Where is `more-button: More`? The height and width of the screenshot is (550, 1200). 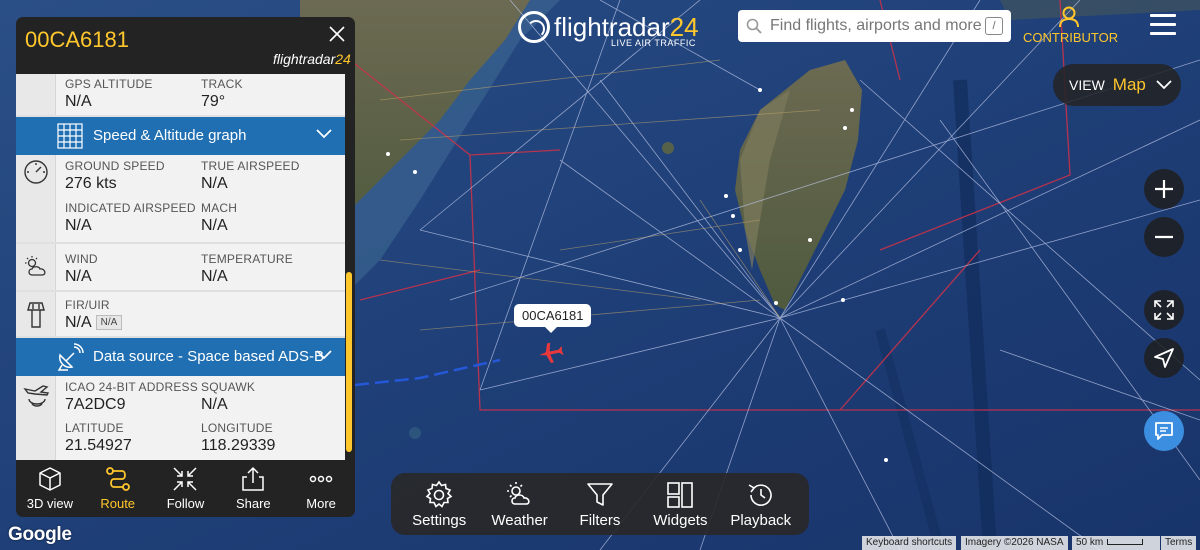
more-button: More is located at coordinates (321, 488).